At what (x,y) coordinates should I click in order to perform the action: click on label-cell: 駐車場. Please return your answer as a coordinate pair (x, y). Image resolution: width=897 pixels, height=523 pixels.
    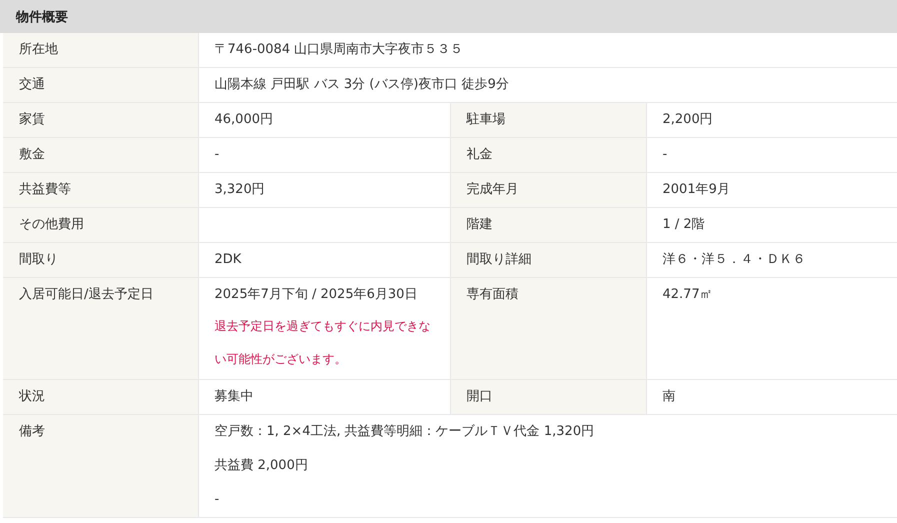
    Looking at the image, I should click on (548, 120).